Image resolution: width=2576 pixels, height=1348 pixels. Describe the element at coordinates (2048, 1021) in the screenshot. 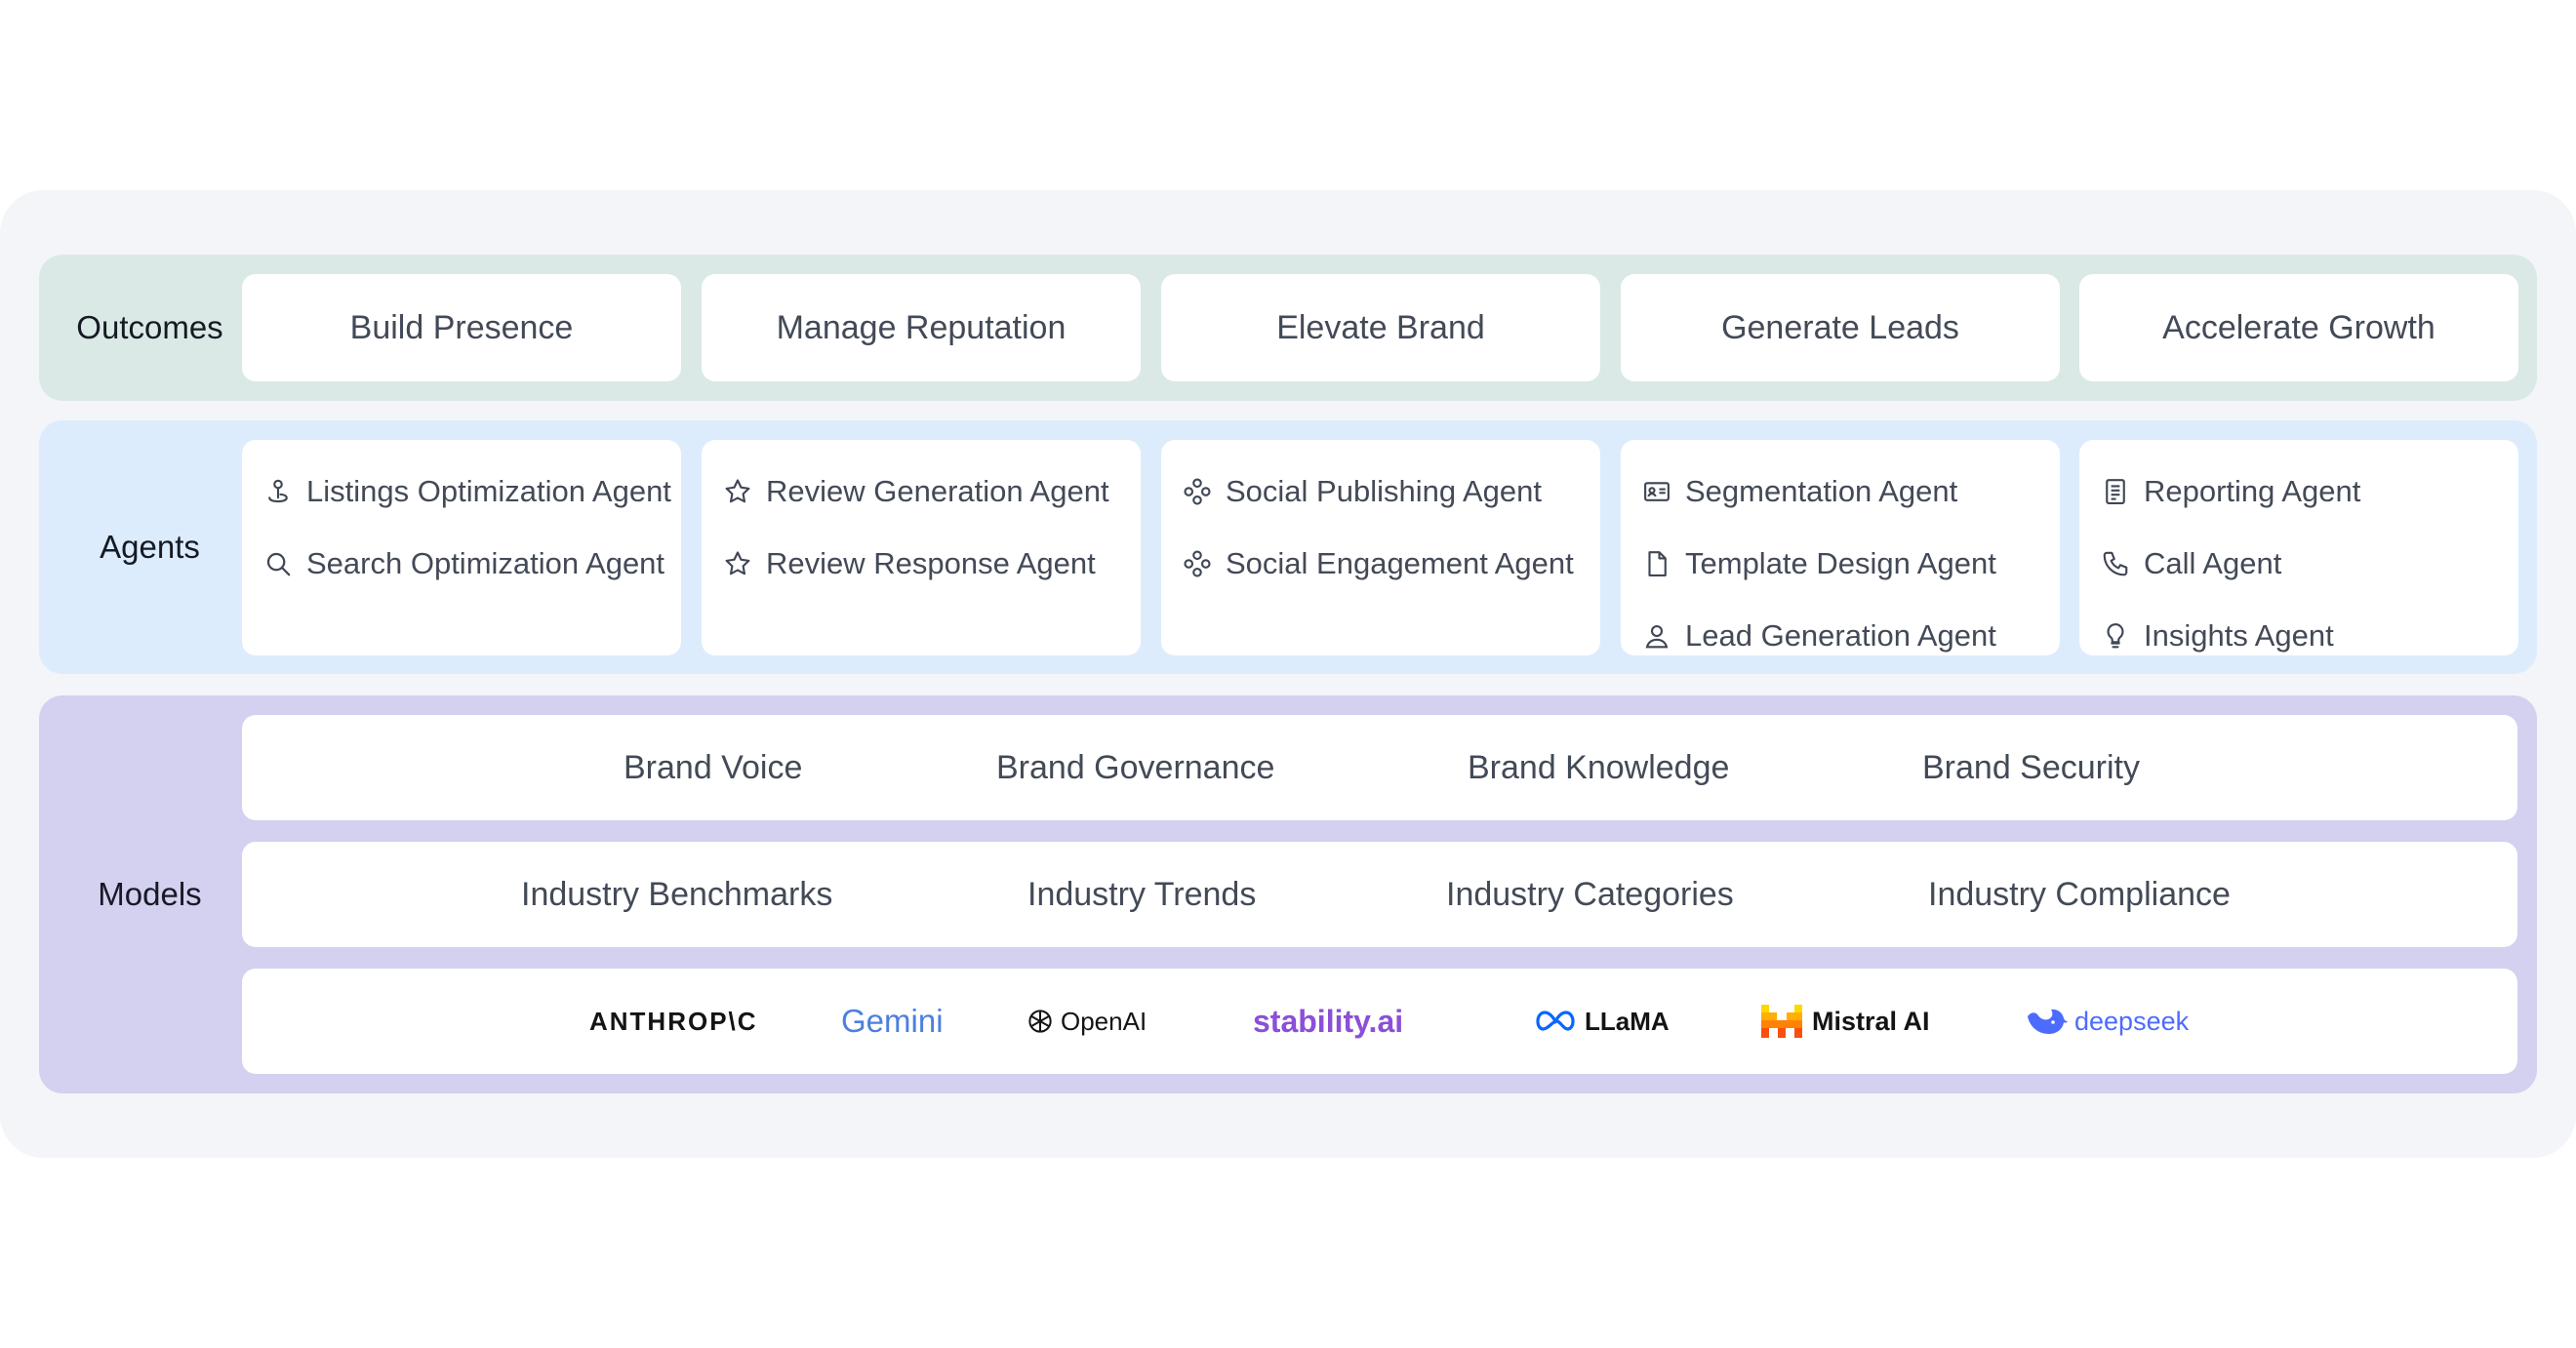

I see `deepseek-whale-icon` at that location.